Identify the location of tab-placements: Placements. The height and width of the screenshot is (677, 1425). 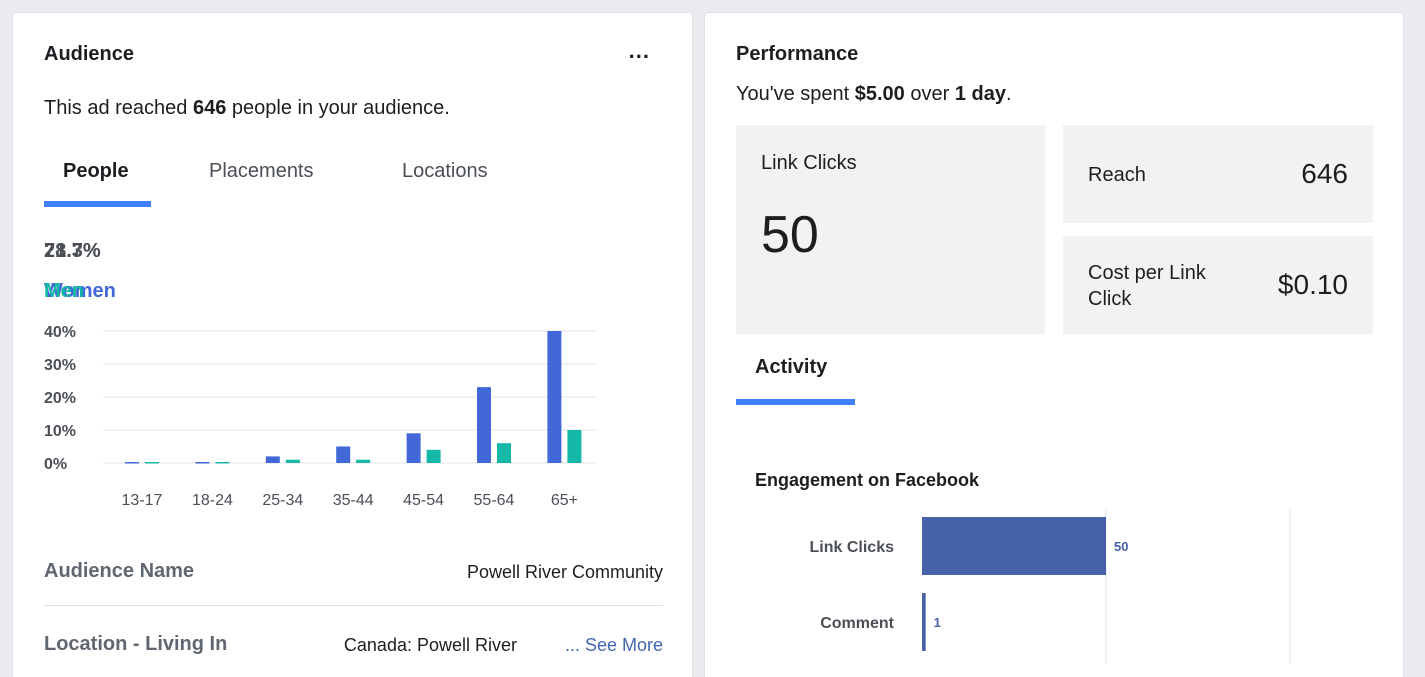
(261, 171).